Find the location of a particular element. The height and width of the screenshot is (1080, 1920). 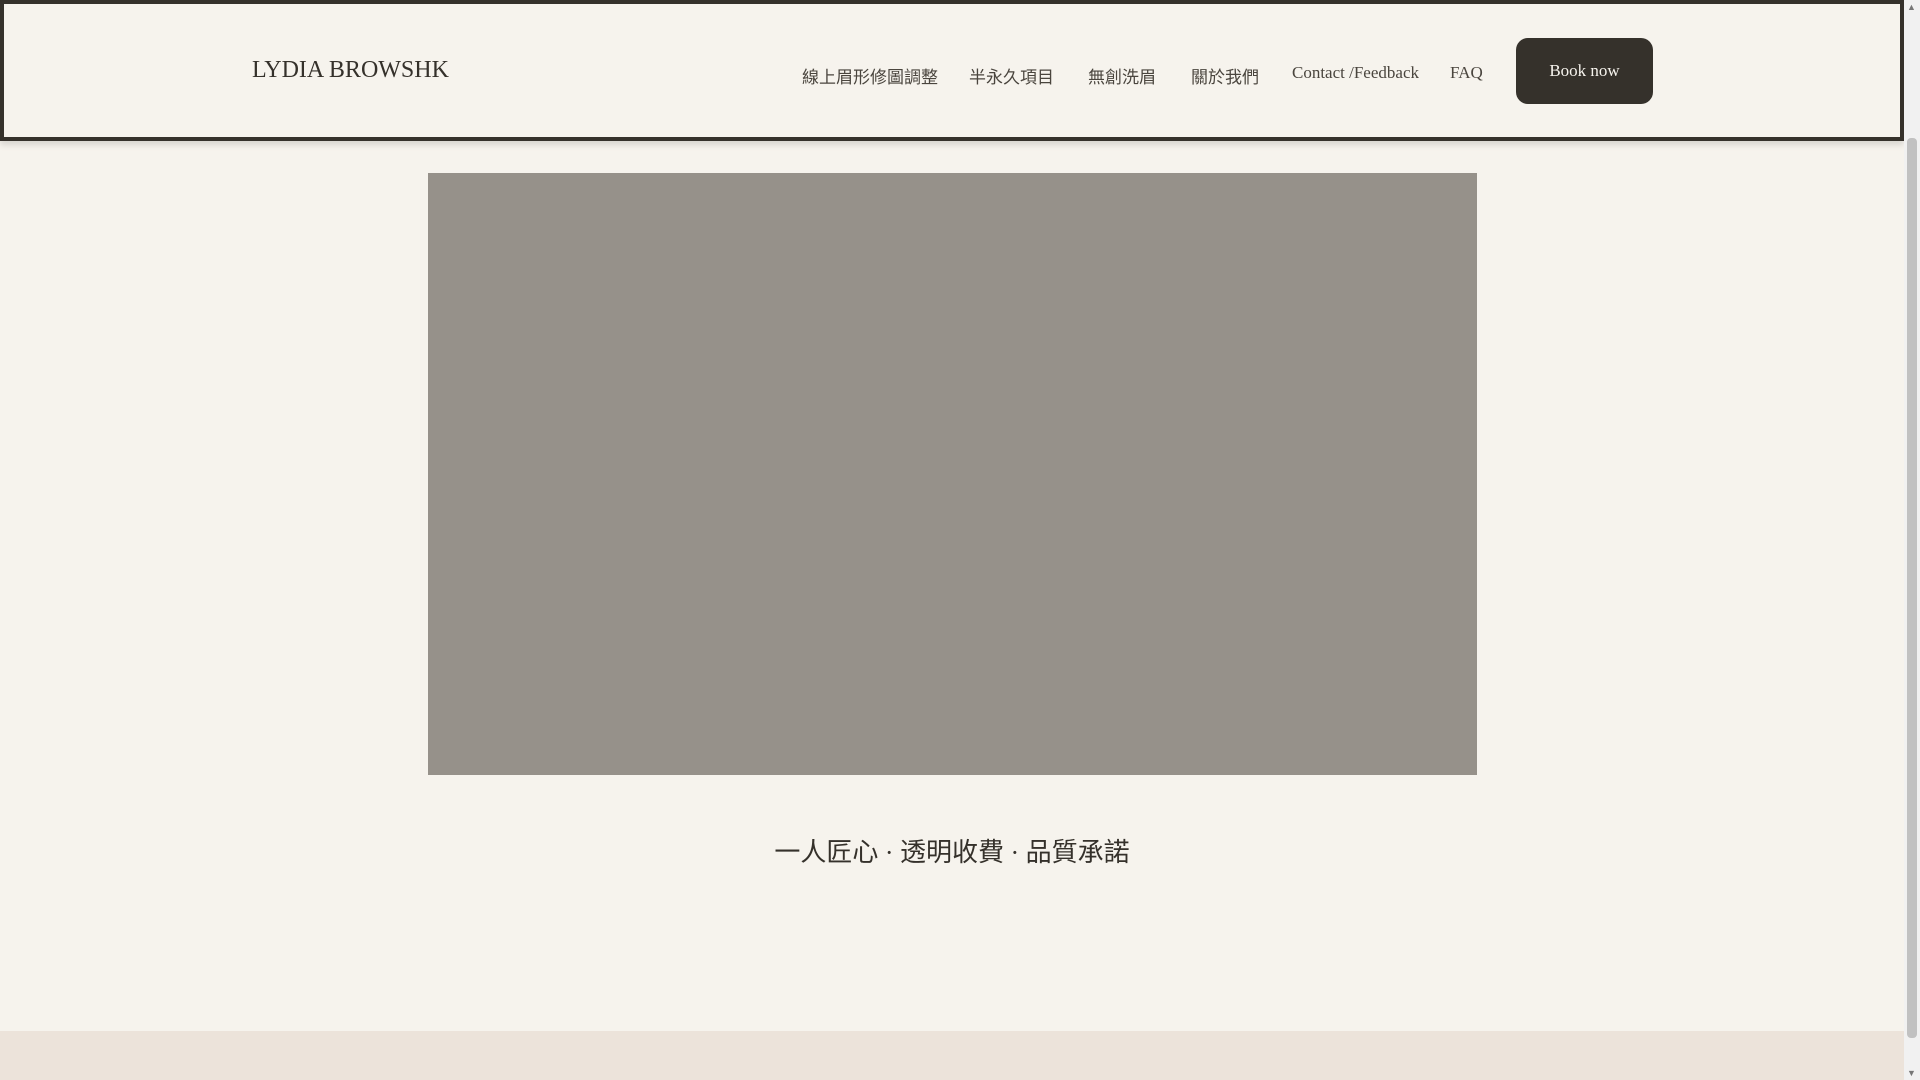

site-logo: LYDIA BROWSHK is located at coordinates (350, 70).